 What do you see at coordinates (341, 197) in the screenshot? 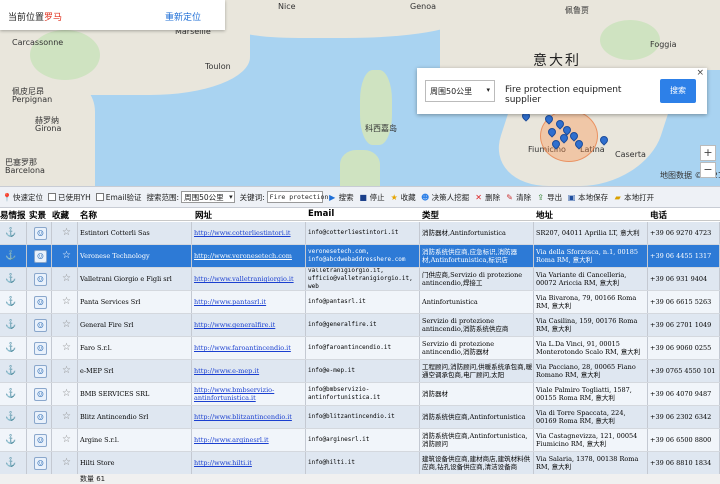
I see `search-button: ▶ 搜索` at bounding box center [341, 197].